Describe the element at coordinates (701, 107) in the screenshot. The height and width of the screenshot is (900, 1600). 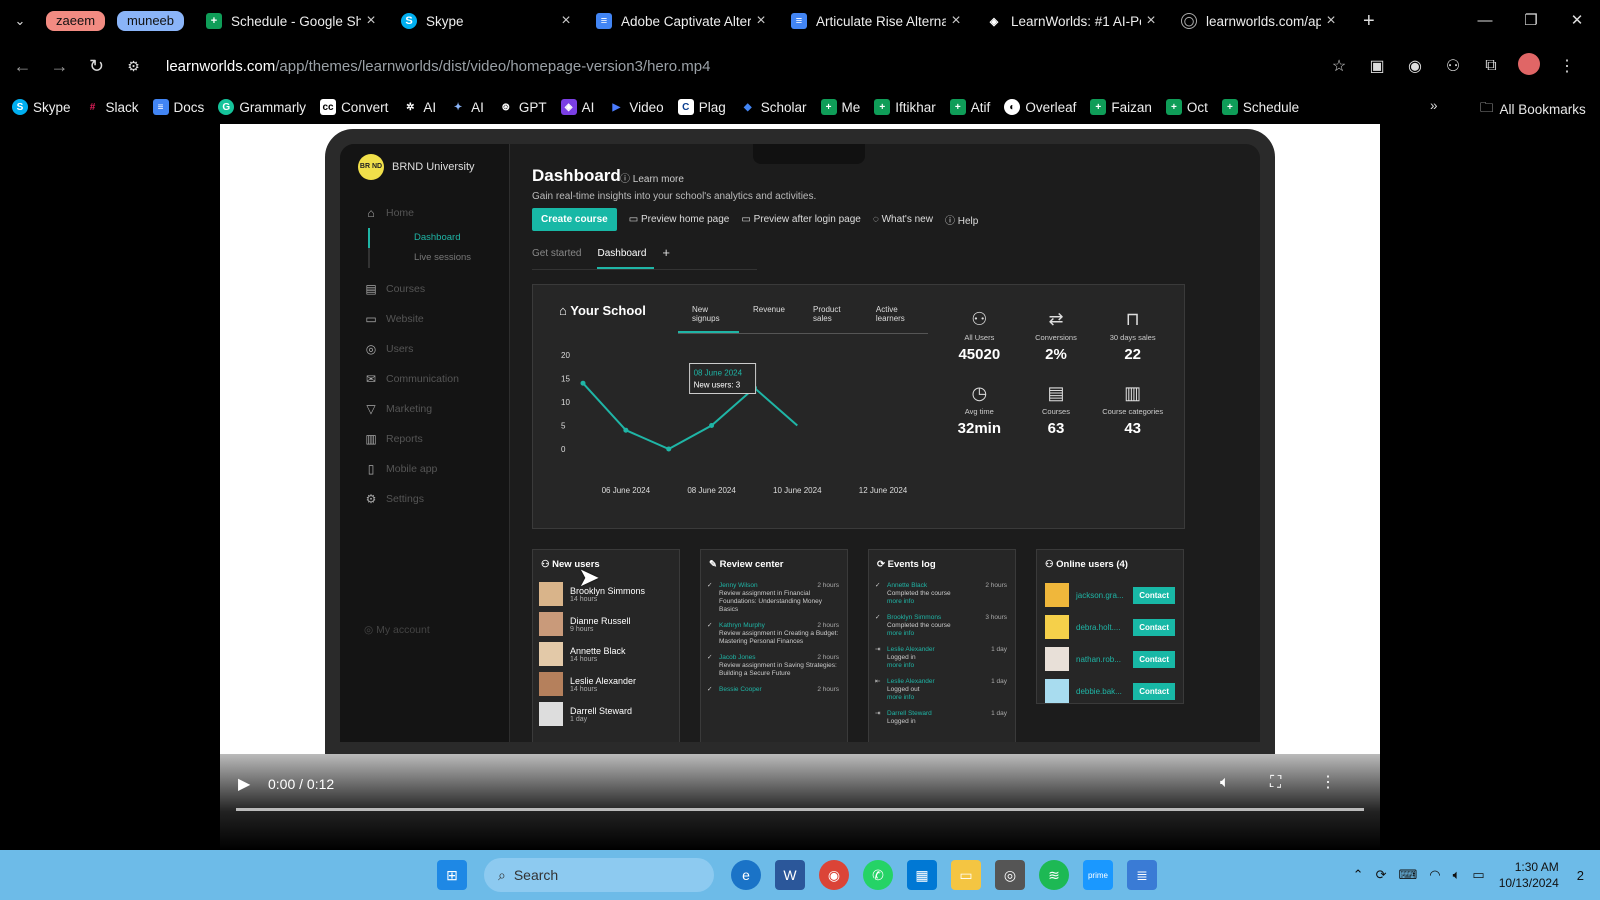
I see `bookmark-item: C Plag` at that location.